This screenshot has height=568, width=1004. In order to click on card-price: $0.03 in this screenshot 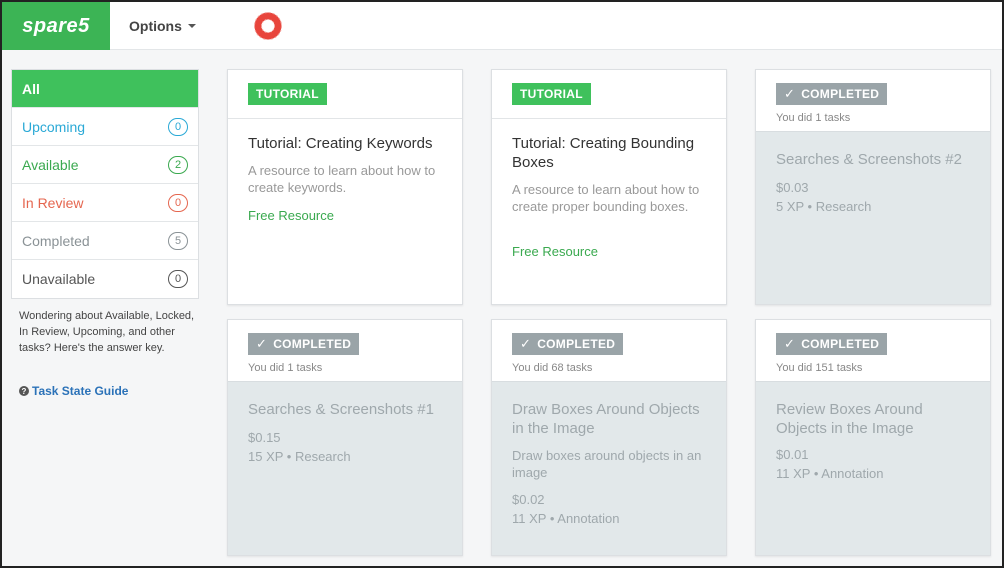, I will do `click(792, 187)`.